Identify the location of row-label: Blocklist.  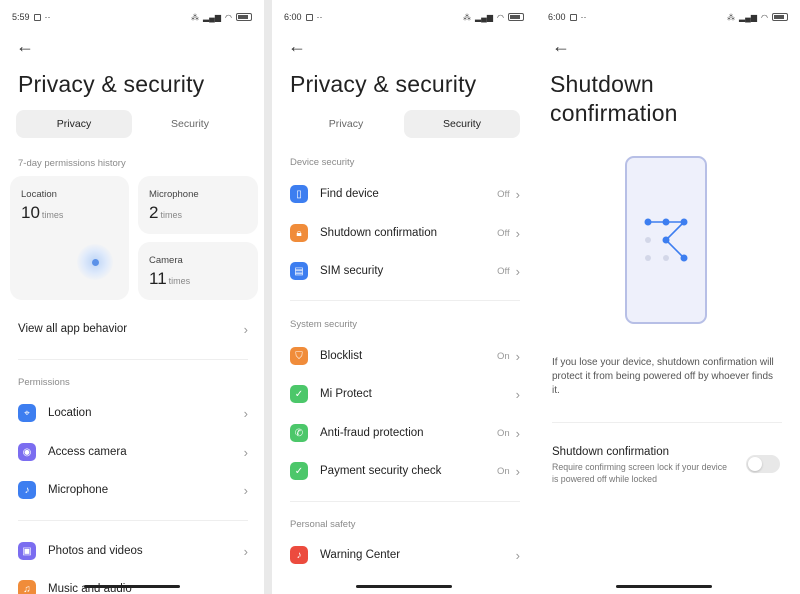
(341, 356).